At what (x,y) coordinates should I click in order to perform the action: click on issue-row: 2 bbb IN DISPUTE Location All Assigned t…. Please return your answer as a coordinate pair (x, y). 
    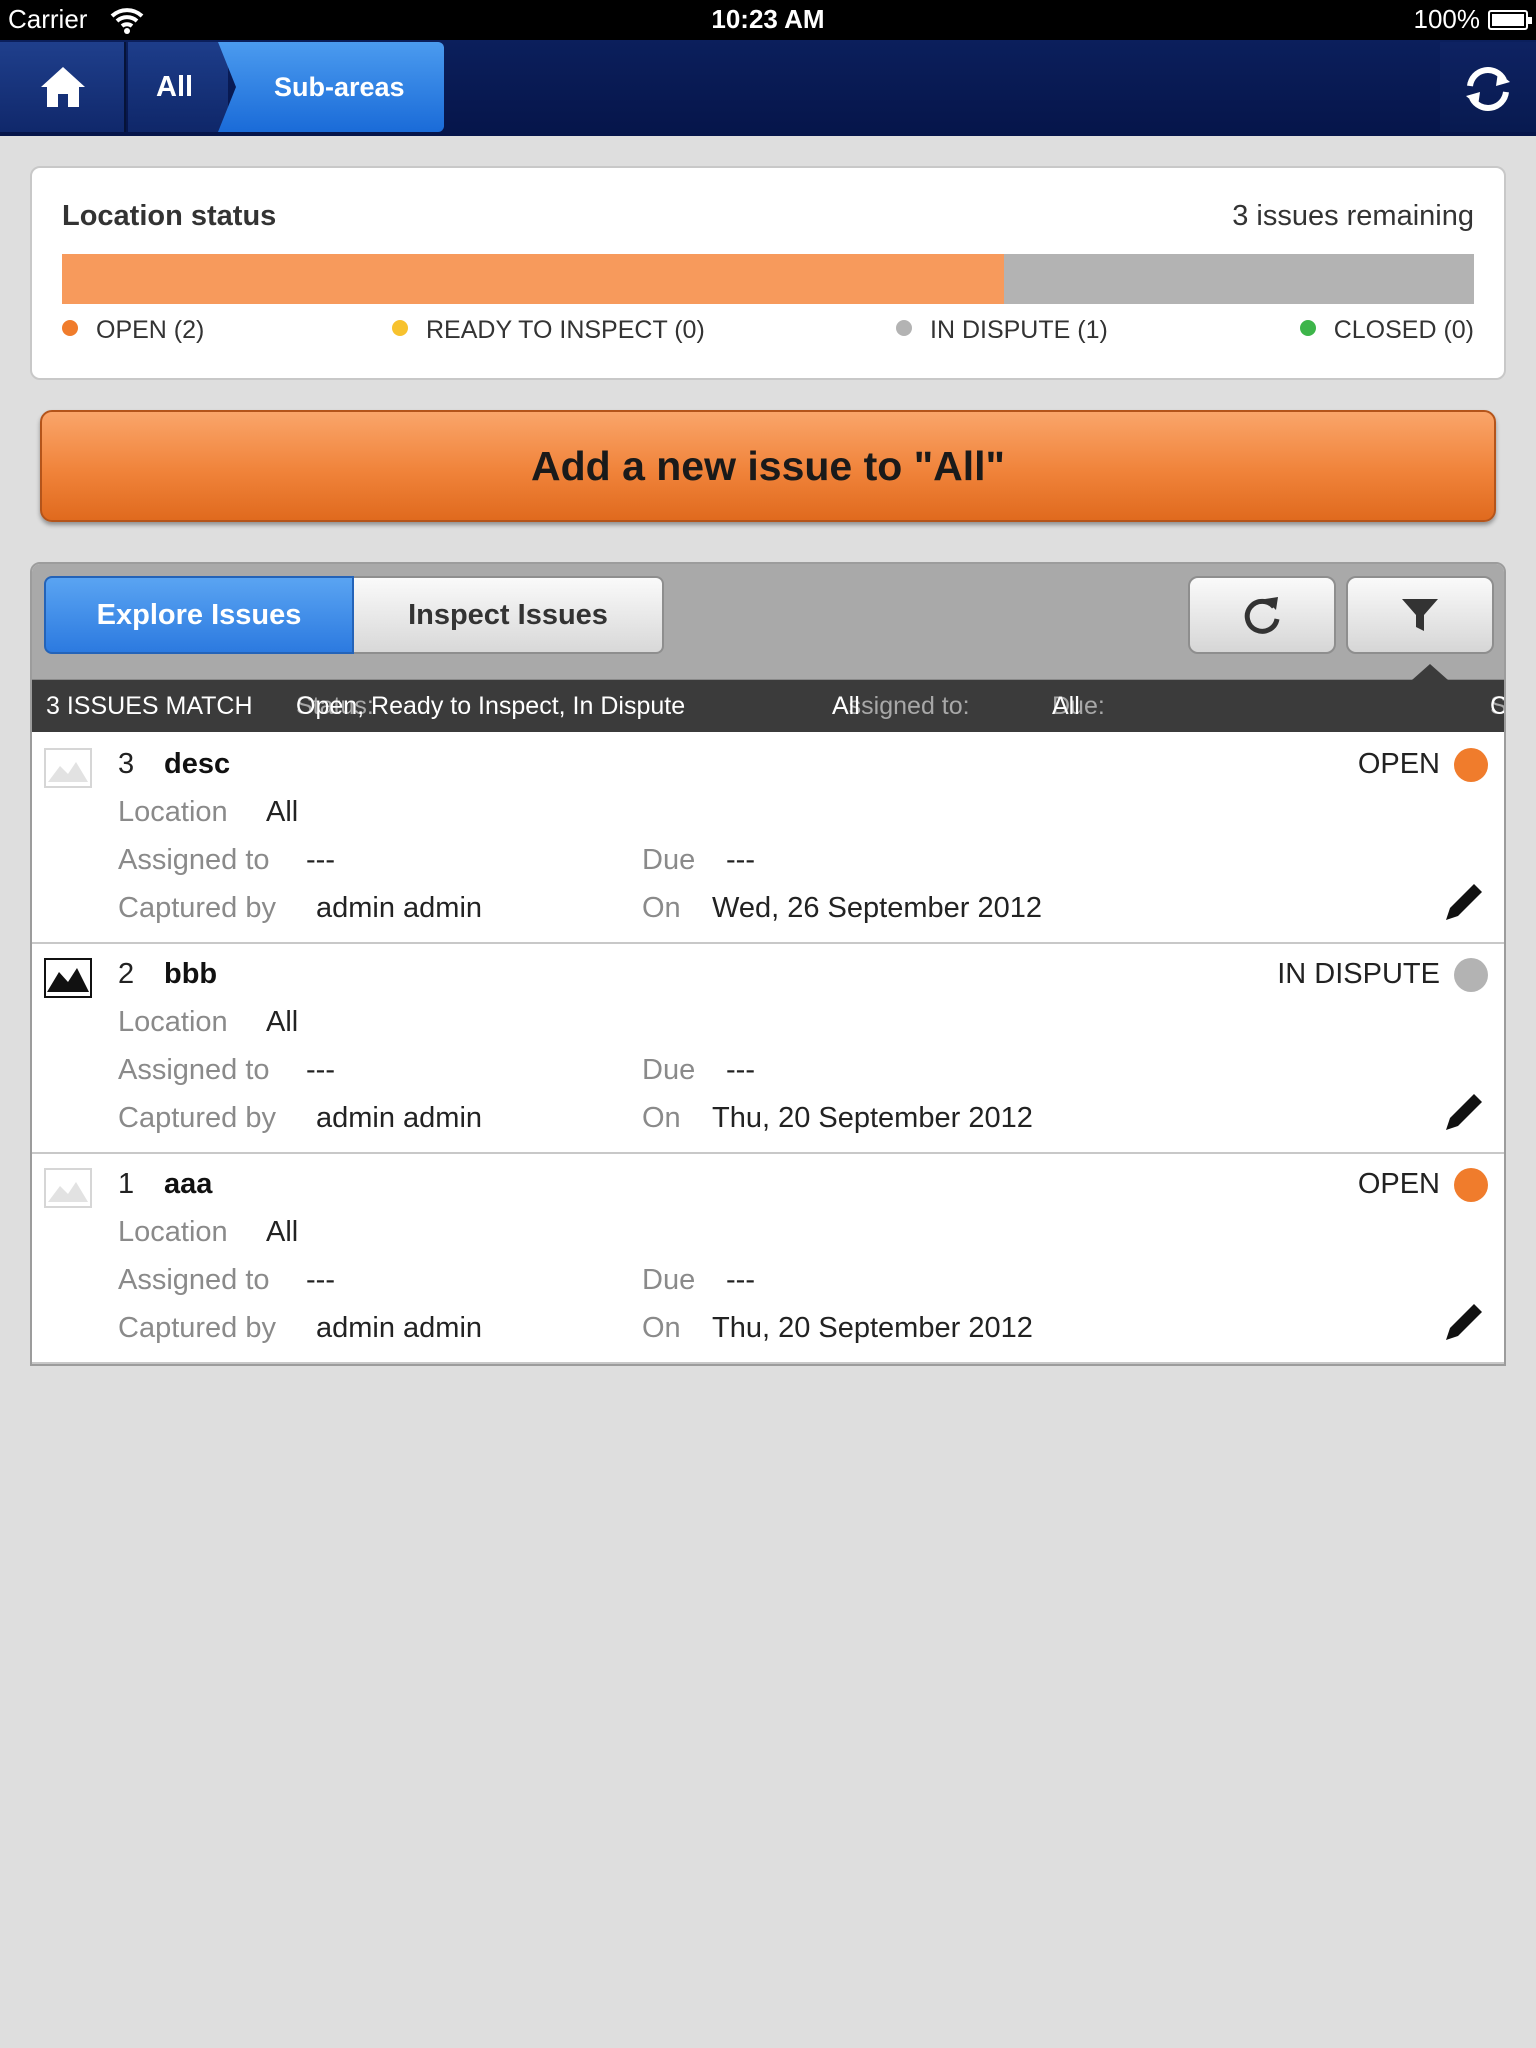
    Looking at the image, I should click on (768, 1049).